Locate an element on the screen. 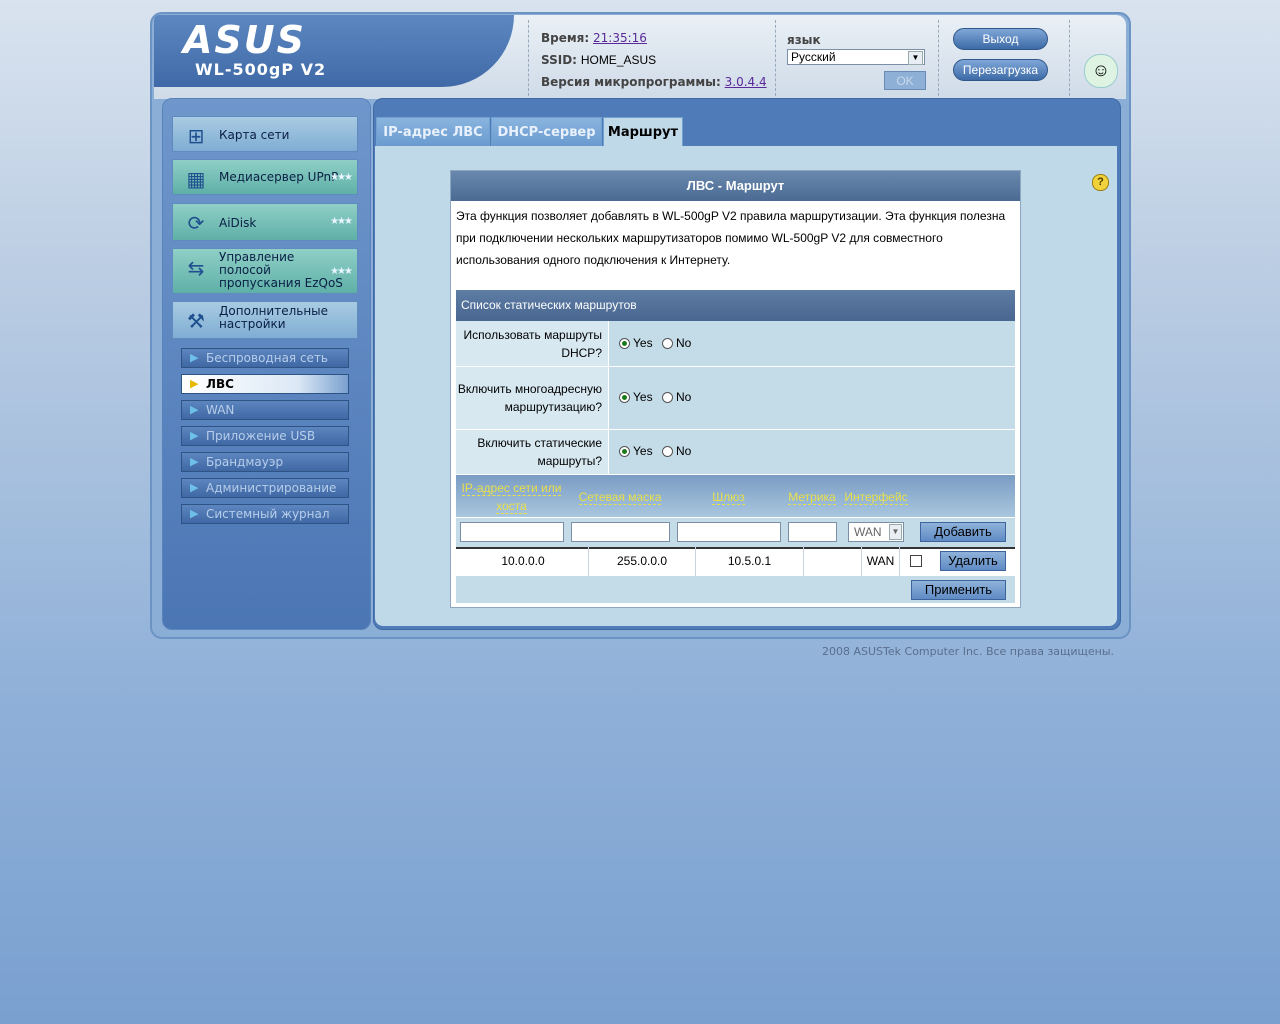 The height and width of the screenshot is (1024, 1280). sidebar-sub-admin: ▶ Администрирование is located at coordinates (265, 488).